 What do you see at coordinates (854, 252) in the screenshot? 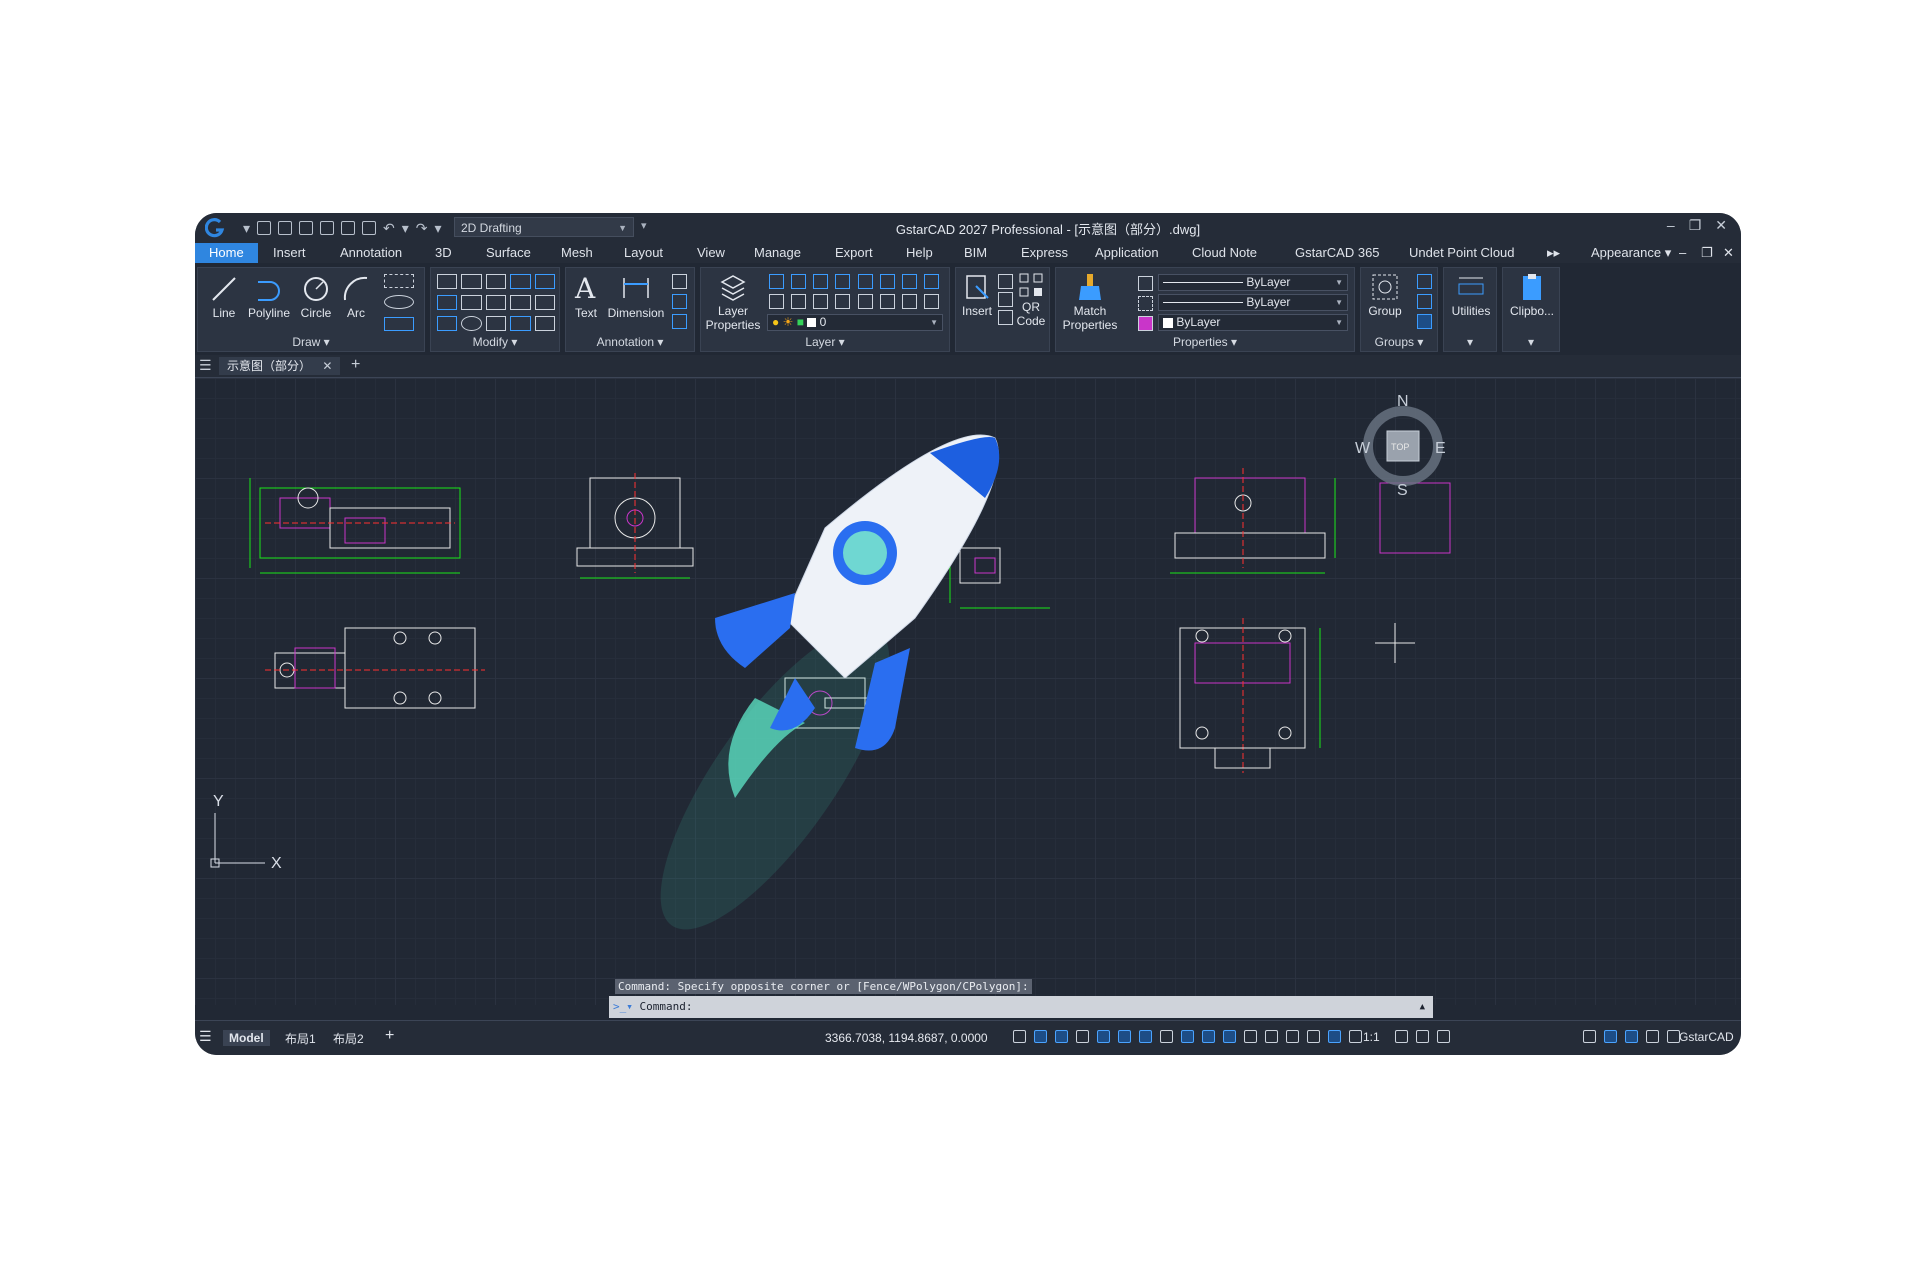
I see `tab-export: Export` at bounding box center [854, 252].